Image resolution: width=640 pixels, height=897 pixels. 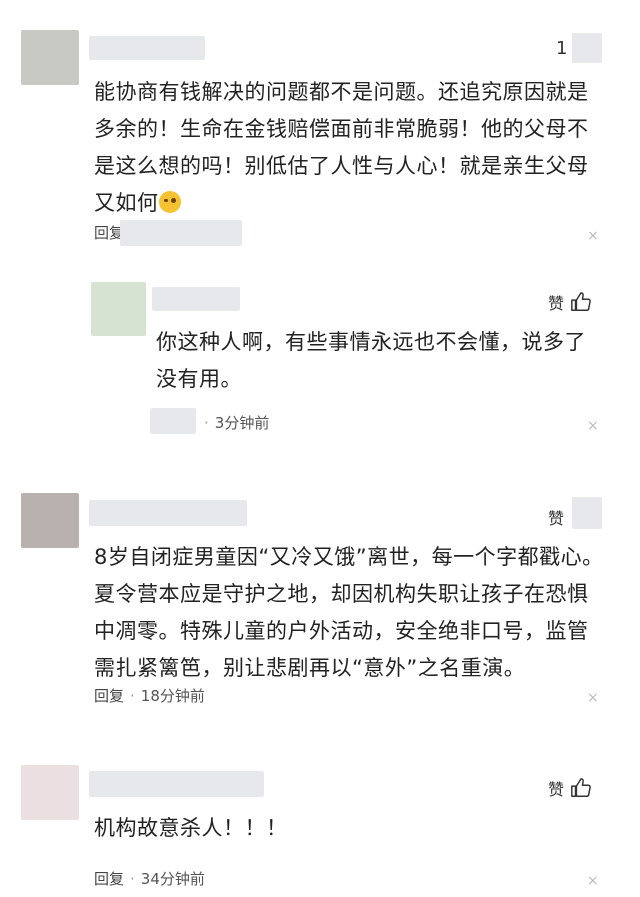 What do you see at coordinates (381, 361) in the screenshot?
I see `reply-text: 你这种人啊，有些事情永远也不会懂，说多了 没有用。` at bounding box center [381, 361].